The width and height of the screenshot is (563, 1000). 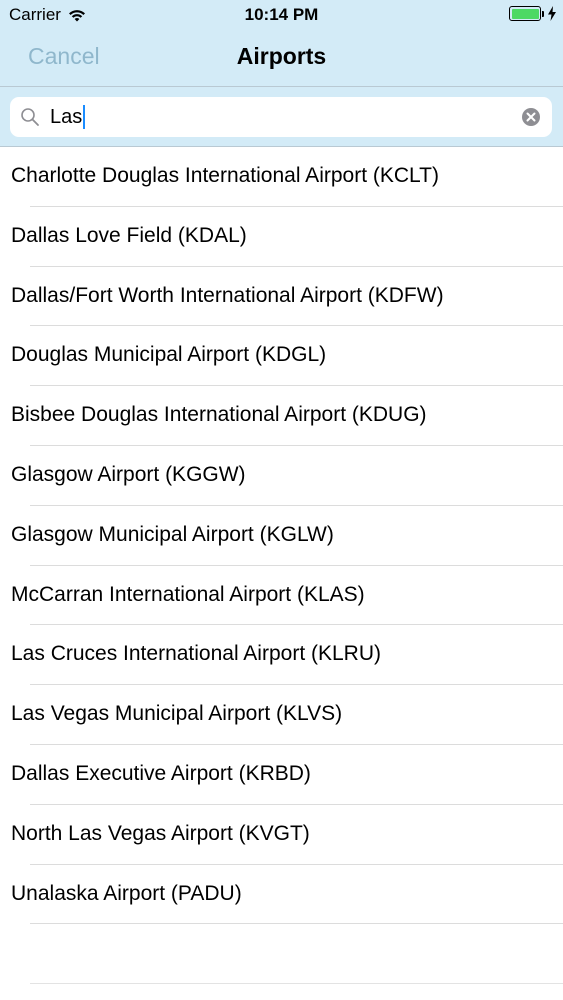 I want to click on header: Carrier 10:14 PM Cancel Airports Las, so click(x=281, y=73).